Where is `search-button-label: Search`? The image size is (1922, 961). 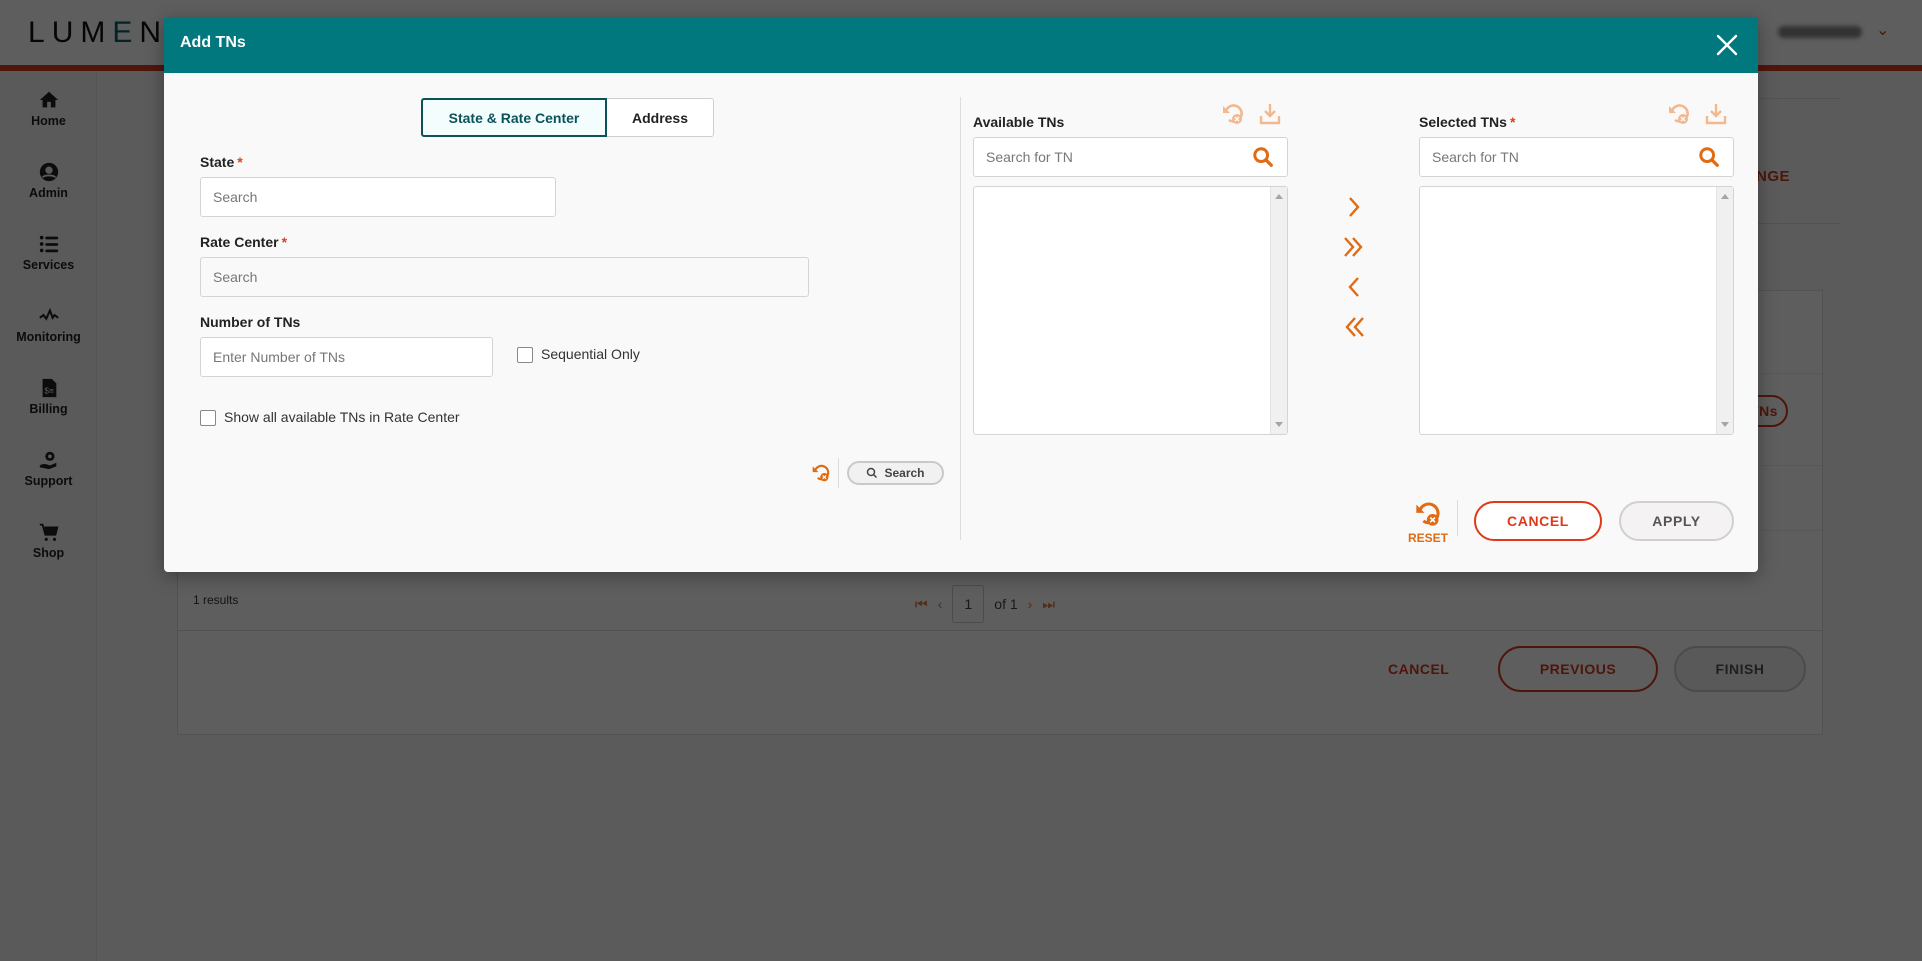 search-button-label: Search is located at coordinates (904, 473).